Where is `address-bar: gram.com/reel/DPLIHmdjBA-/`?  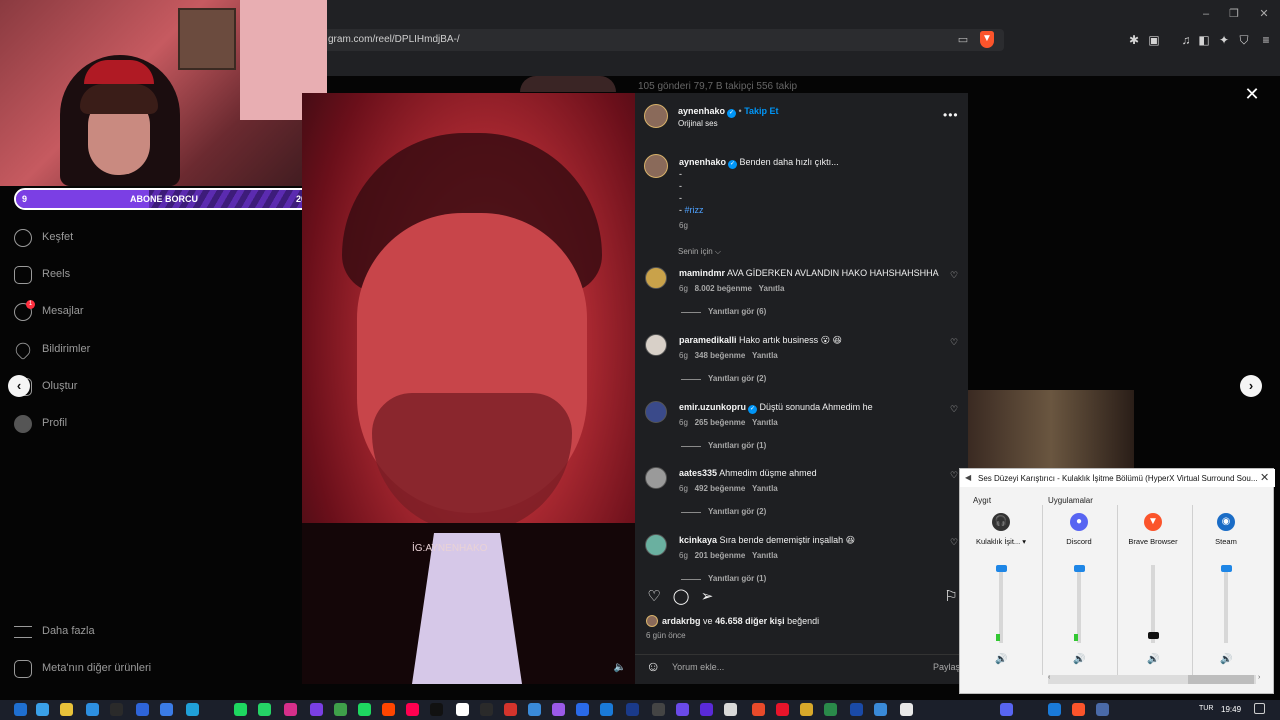
address-bar: gram.com/reel/DPLIHmdjBA-/ is located at coordinates (660, 40).